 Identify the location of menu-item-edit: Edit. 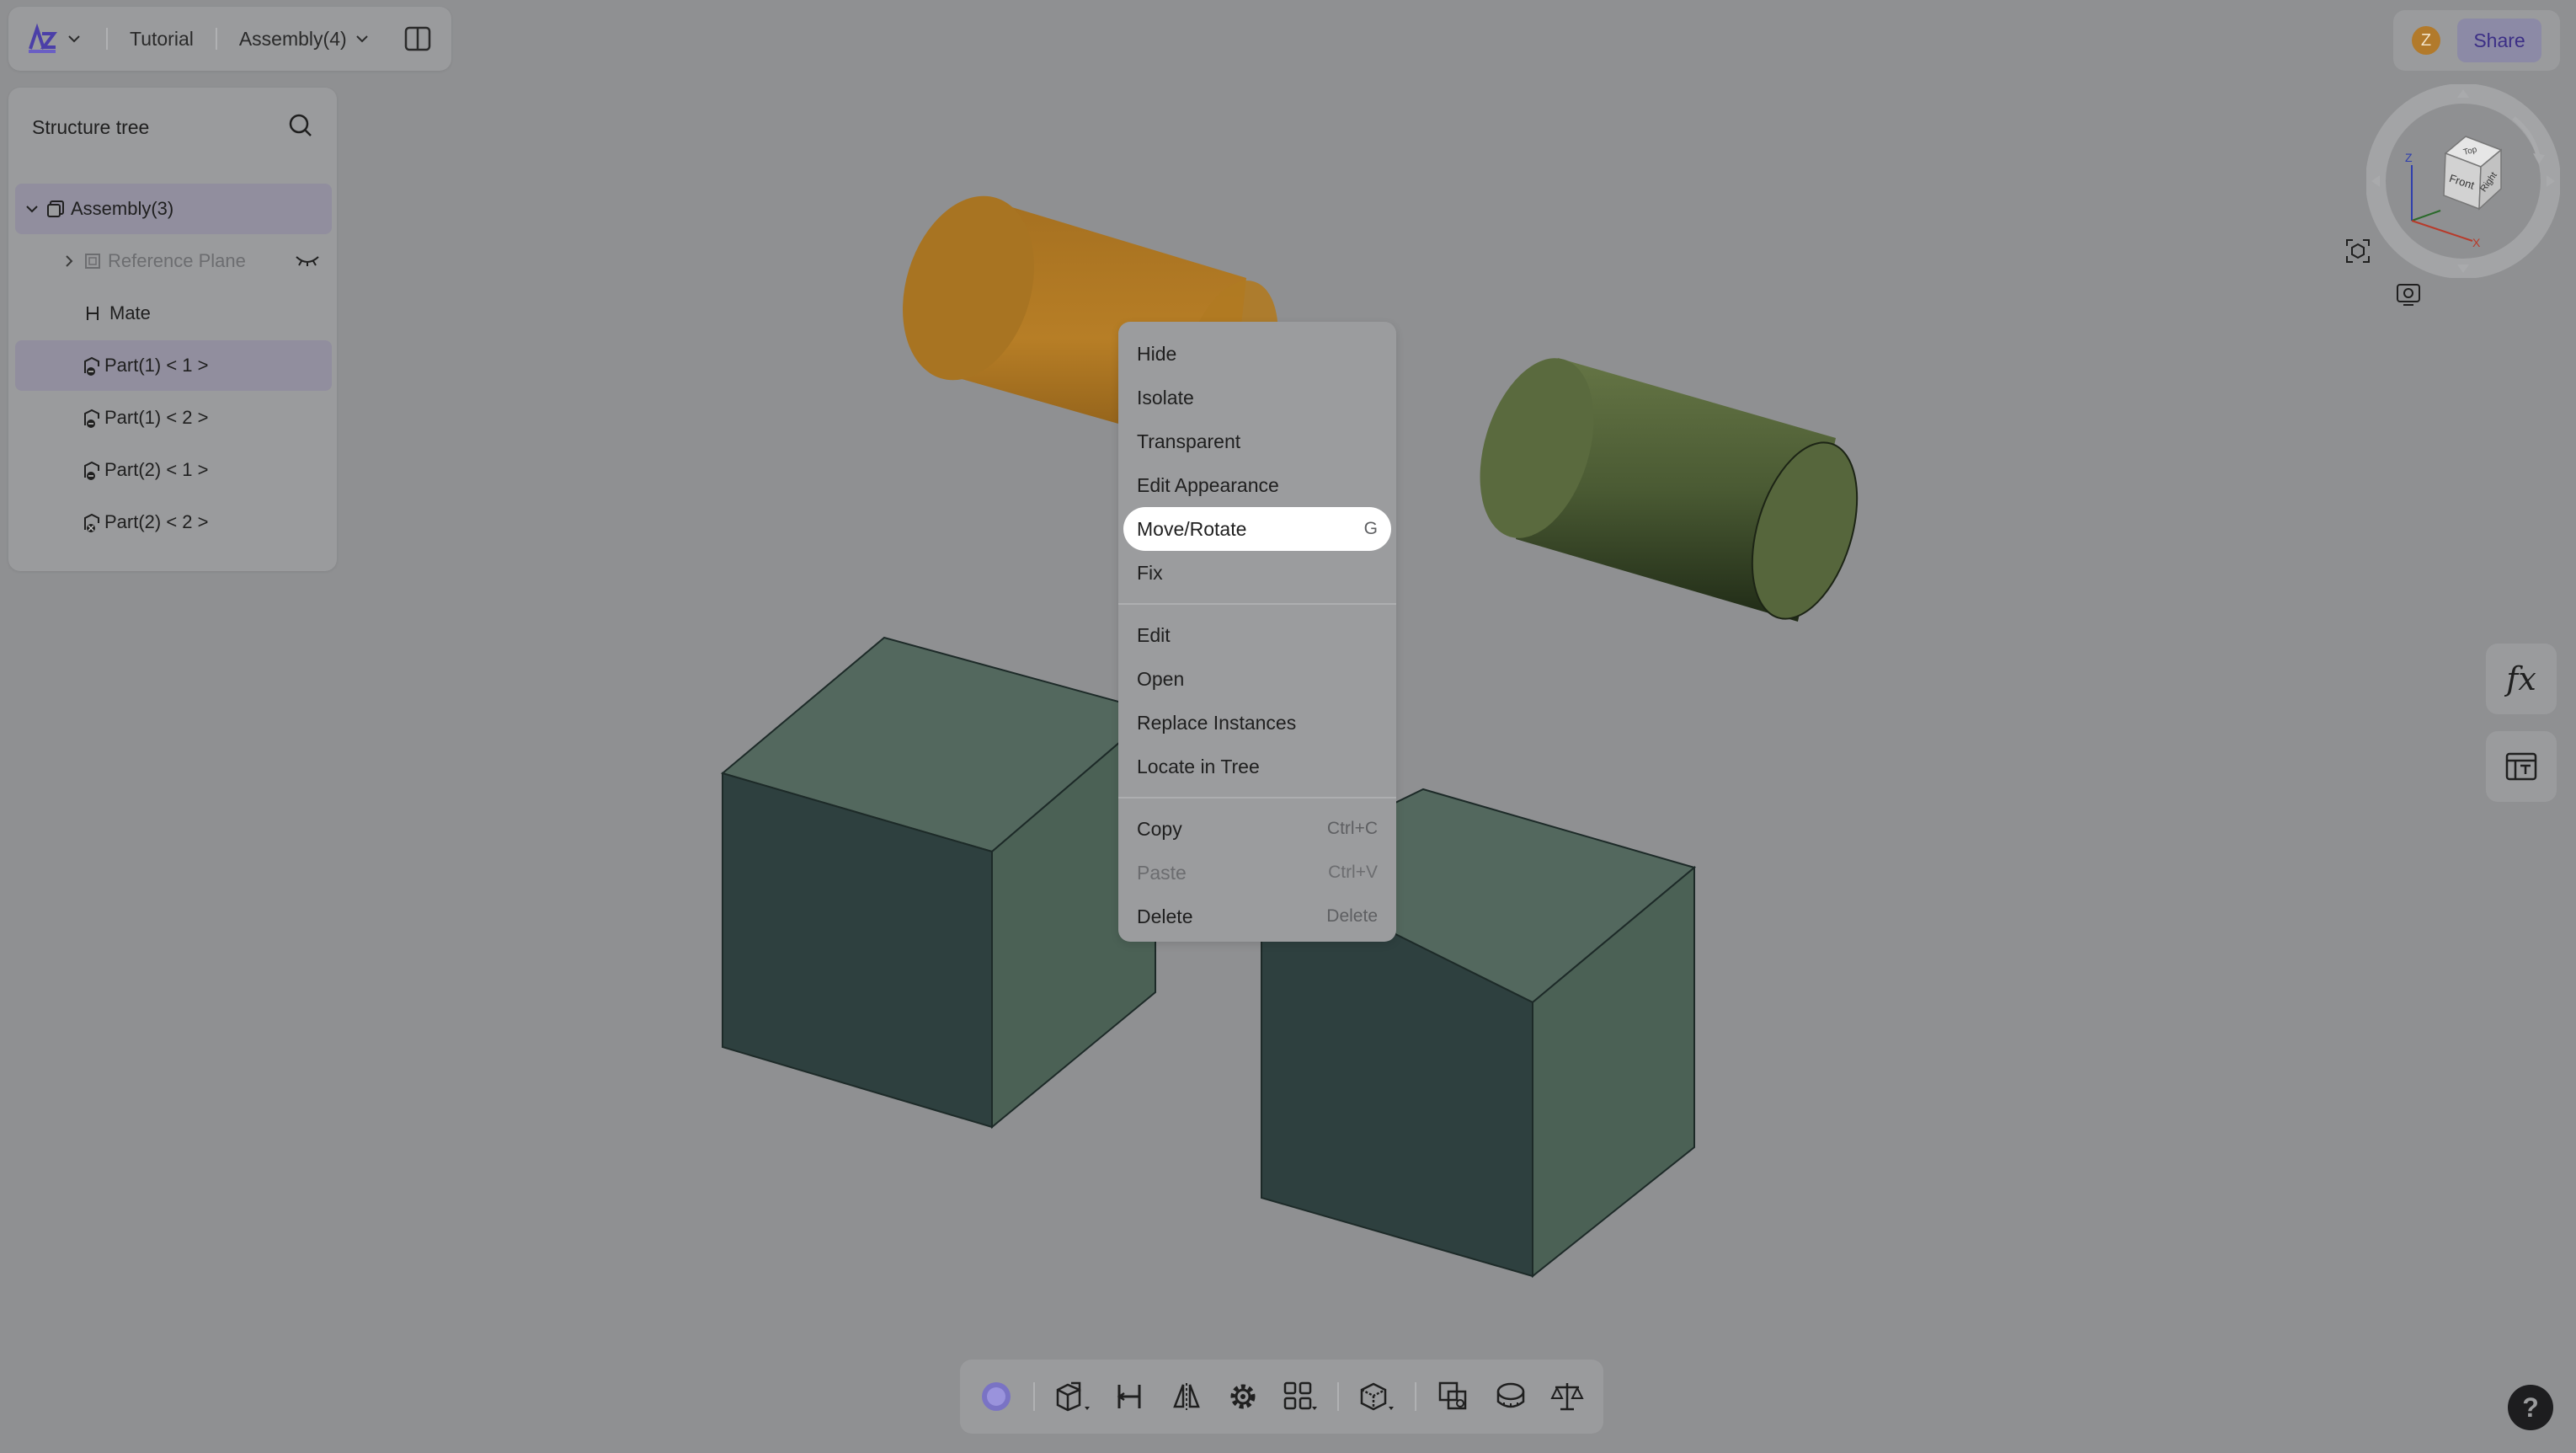
(1257, 635).